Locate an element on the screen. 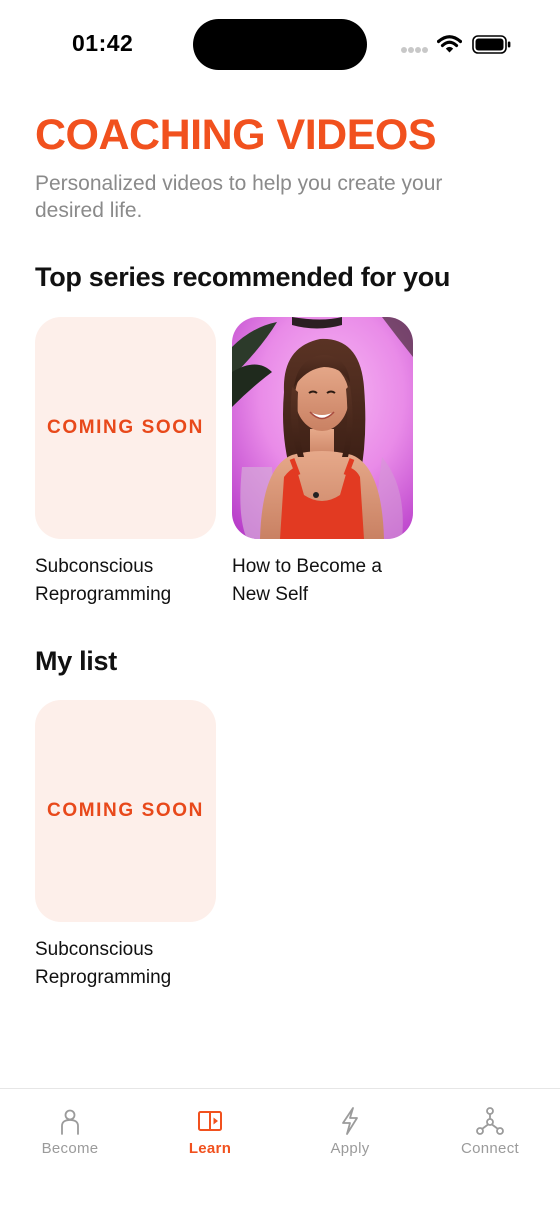  page-title: COACHING VIDEOS is located at coordinates (236, 135).